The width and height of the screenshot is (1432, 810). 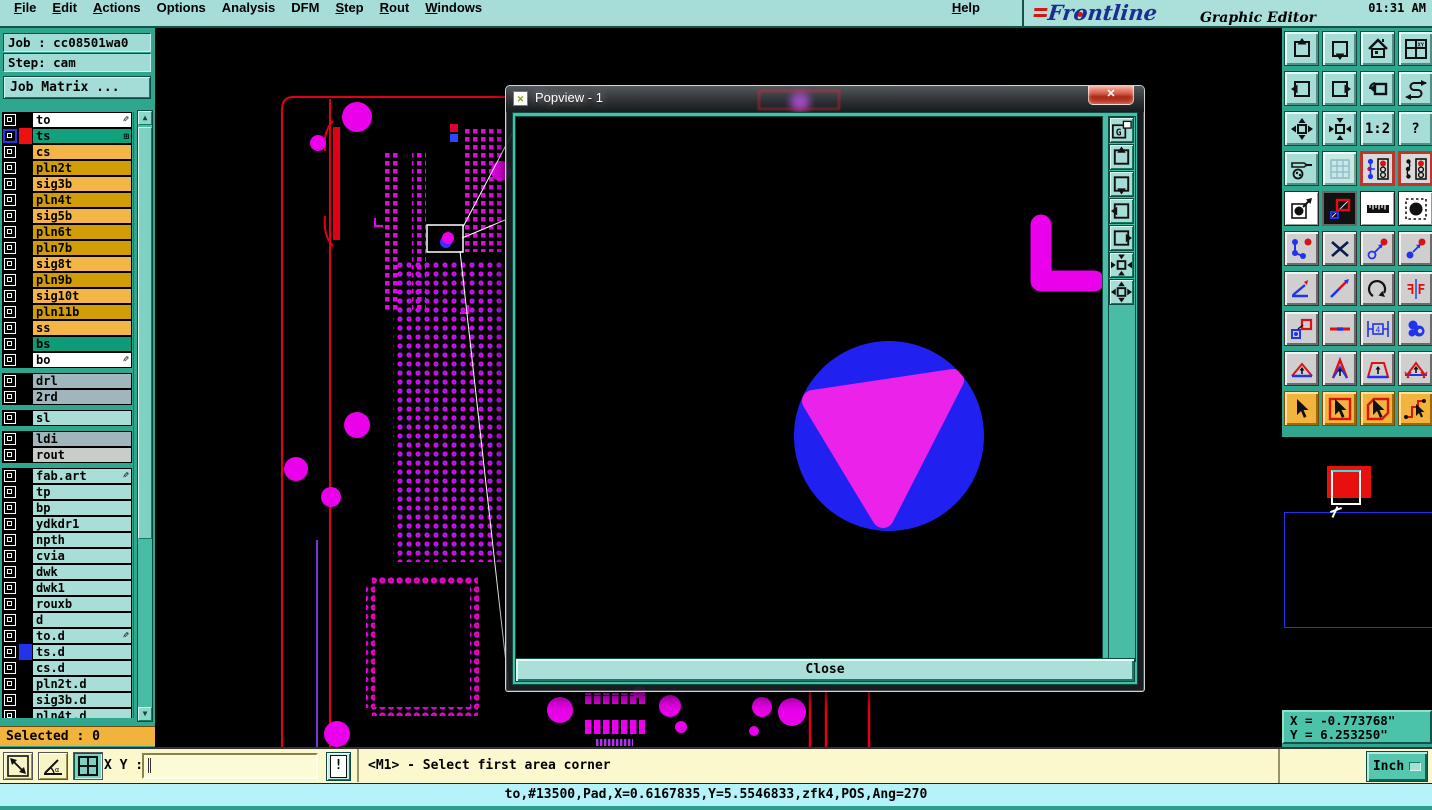 What do you see at coordinates (82, 524) in the screenshot?
I see `layer-name: ydkdr1` at bounding box center [82, 524].